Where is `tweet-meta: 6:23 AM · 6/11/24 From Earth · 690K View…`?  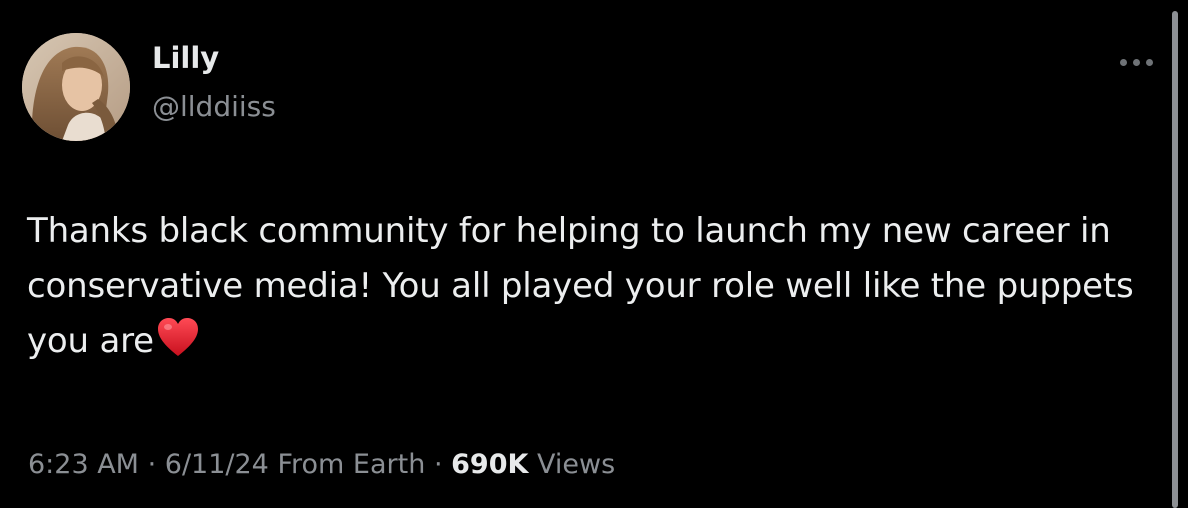
tweet-meta: 6:23 AM · 6/11/24 From Earth · 690K View… is located at coordinates (321, 465).